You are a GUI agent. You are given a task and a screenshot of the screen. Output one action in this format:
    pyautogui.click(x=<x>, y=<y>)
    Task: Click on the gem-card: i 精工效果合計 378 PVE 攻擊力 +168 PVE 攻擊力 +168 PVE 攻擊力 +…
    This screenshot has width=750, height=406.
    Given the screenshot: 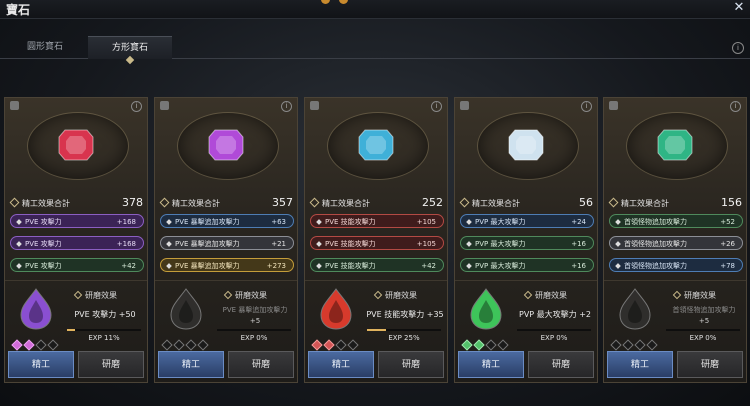 What is the action you would take?
    pyautogui.click(x=76, y=240)
    